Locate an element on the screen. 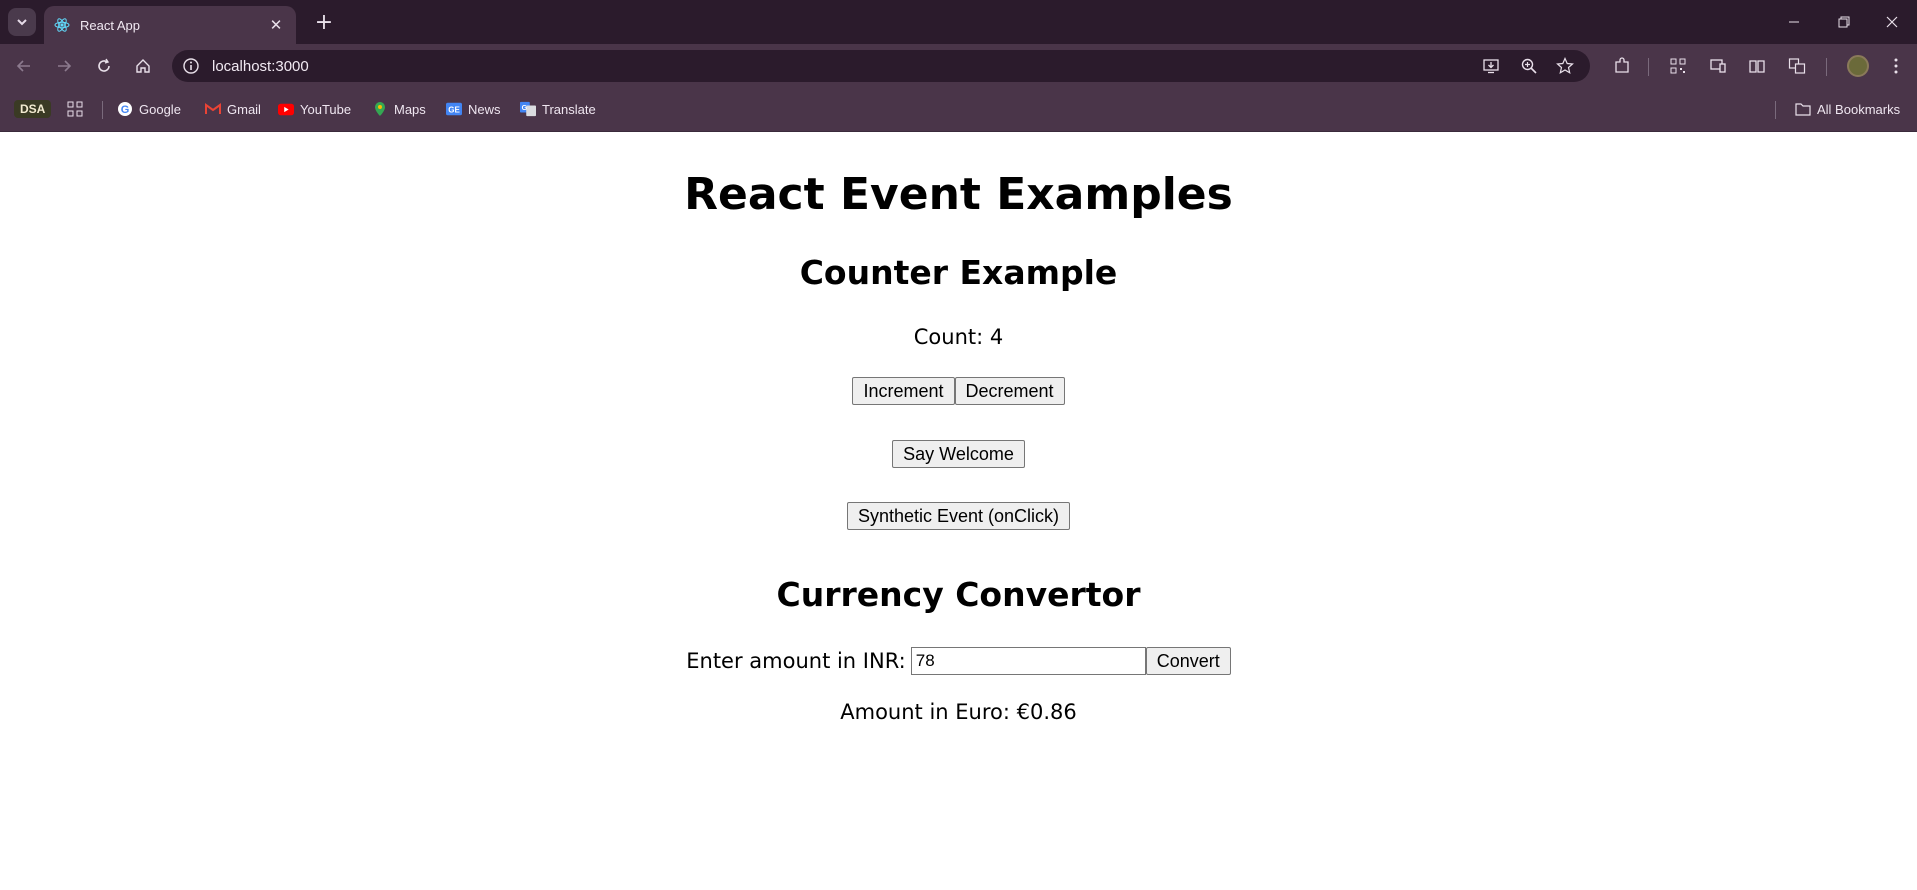 The image size is (1917, 890). bookmark-label: DSA is located at coordinates (33, 109).